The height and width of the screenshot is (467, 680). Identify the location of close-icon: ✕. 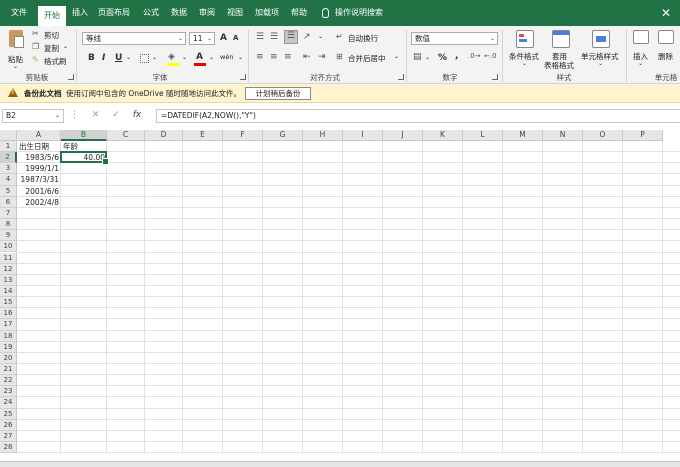
(666, 13).